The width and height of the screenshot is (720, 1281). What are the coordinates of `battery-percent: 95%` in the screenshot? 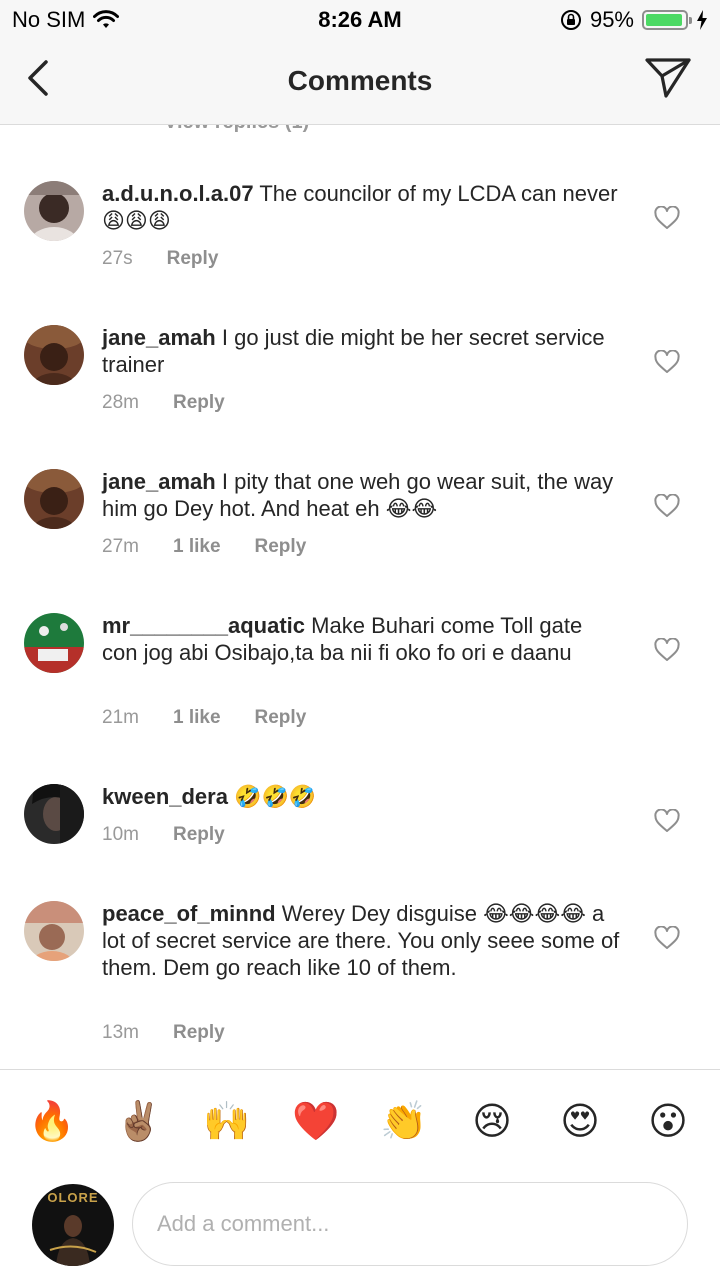 It's located at (611, 19).